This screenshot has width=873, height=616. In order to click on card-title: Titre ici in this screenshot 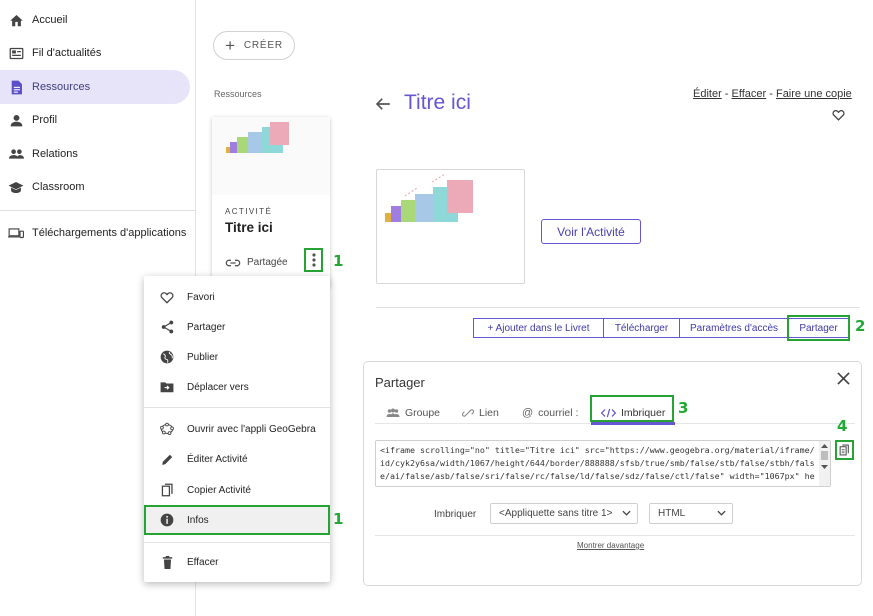, I will do `click(249, 227)`.